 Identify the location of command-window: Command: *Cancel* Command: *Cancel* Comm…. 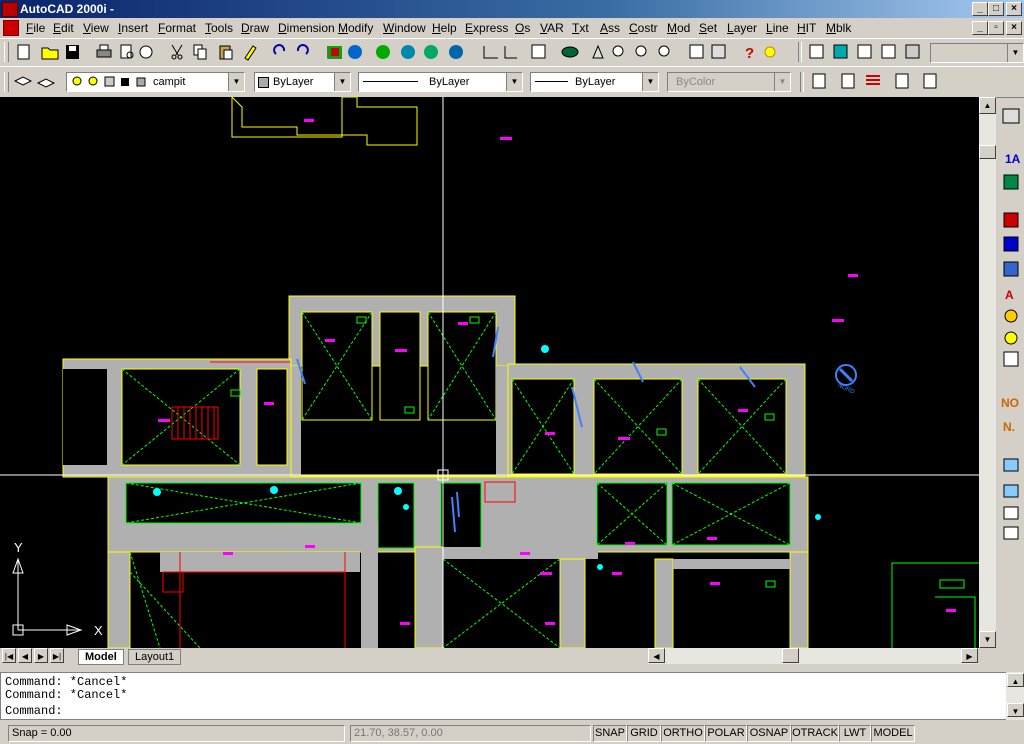
(504, 696).